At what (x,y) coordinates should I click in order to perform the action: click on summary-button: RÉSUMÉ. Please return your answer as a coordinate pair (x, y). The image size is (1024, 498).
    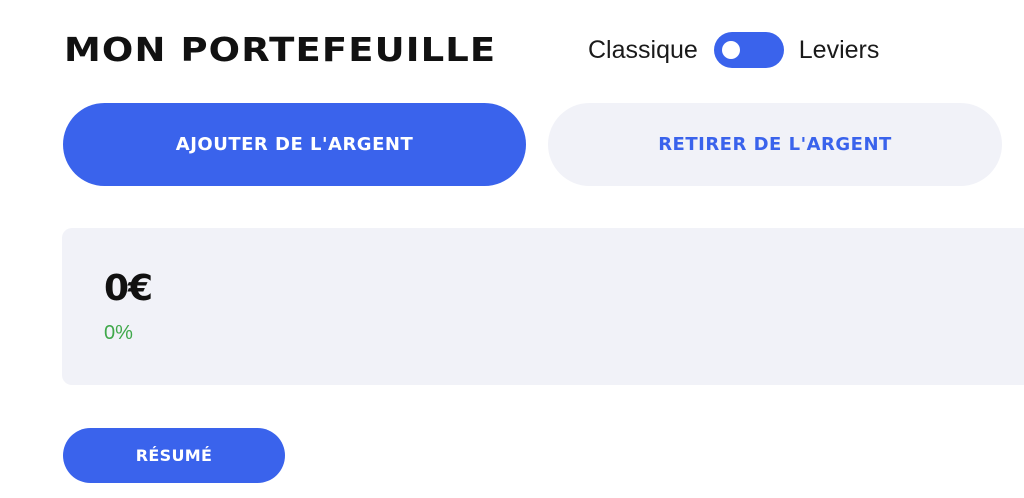
    Looking at the image, I should click on (174, 455).